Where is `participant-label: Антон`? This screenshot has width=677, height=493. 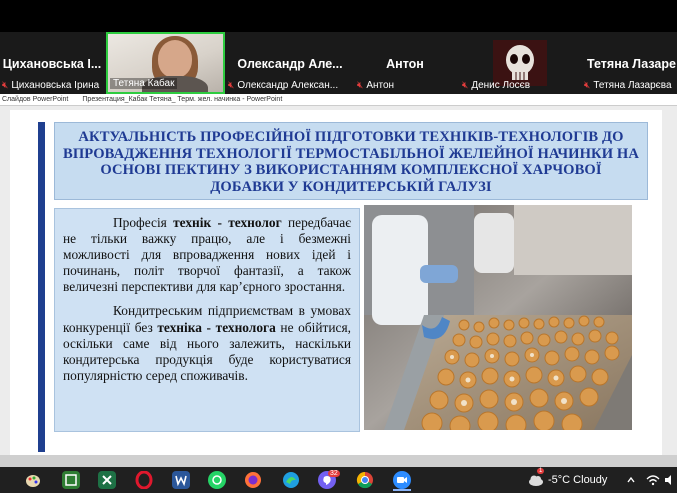
participant-label: Антон is located at coordinates (380, 85).